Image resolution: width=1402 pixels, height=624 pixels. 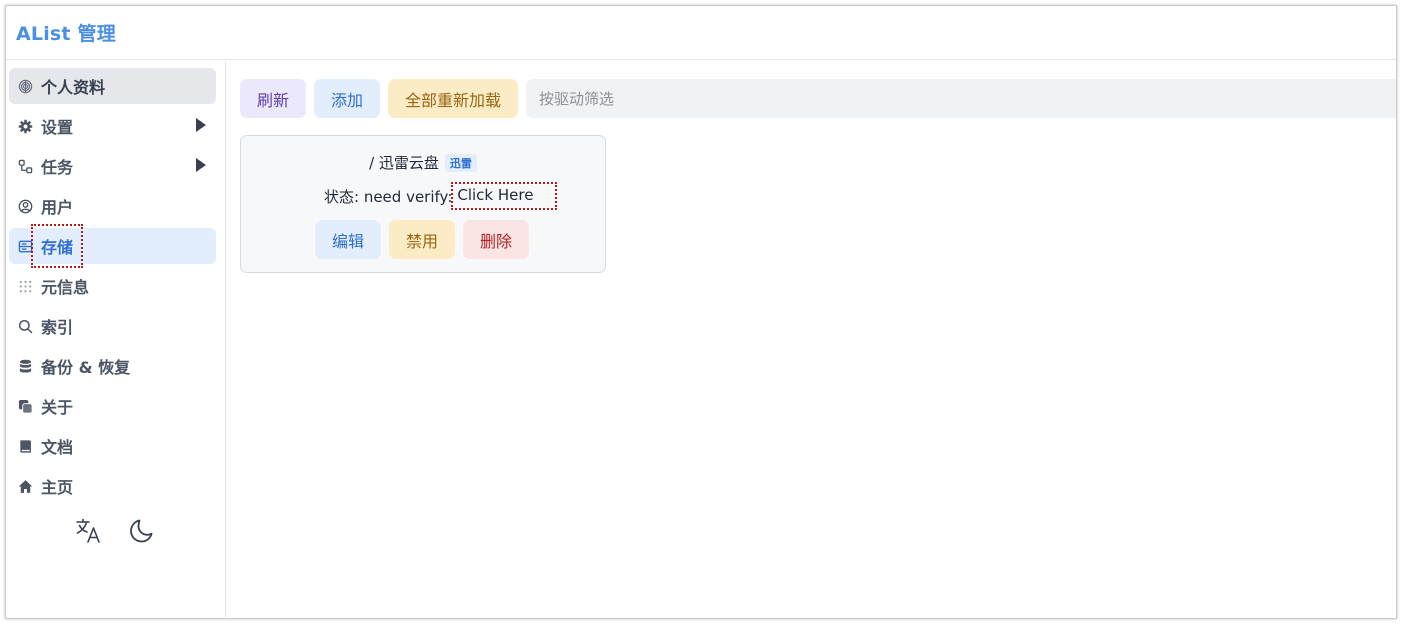 I want to click on sidebar-item-label: 设置, so click(x=57, y=127).